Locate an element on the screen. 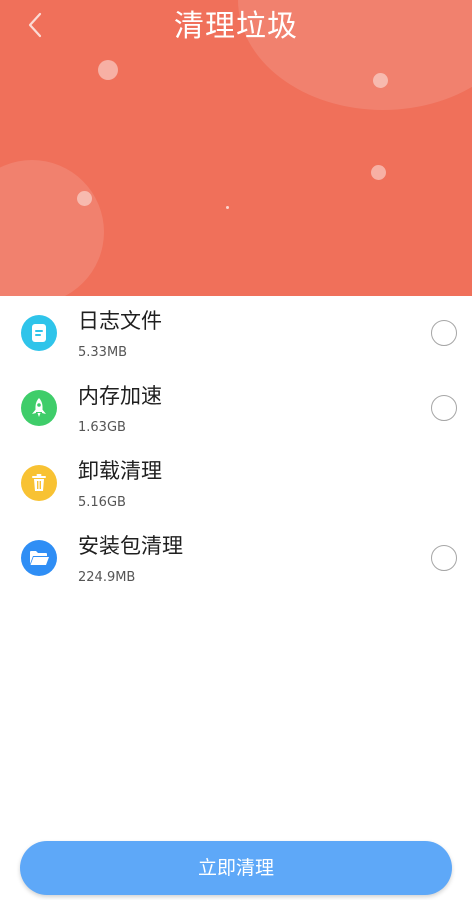 The width and height of the screenshot is (472, 900). item-name: 内存加速 is located at coordinates (120, 396).